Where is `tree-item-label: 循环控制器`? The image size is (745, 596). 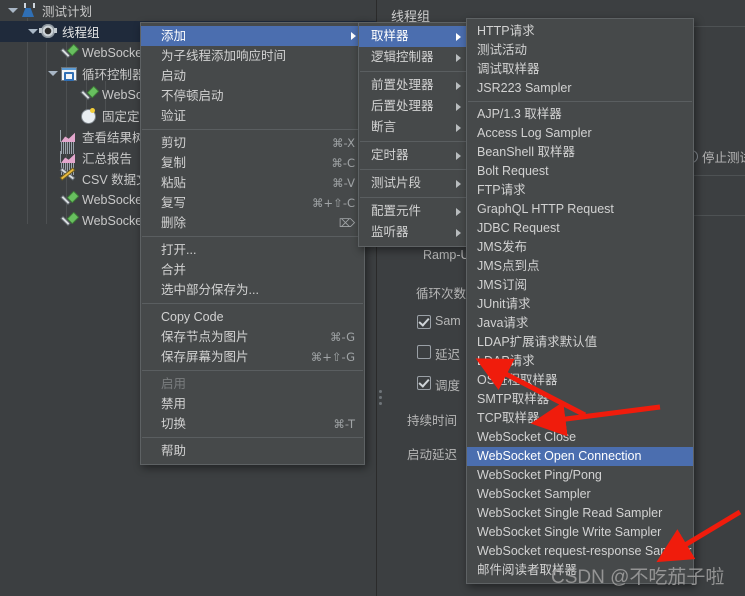 tree-item-label: 循环控制器 is located at coordinates (113, 75).